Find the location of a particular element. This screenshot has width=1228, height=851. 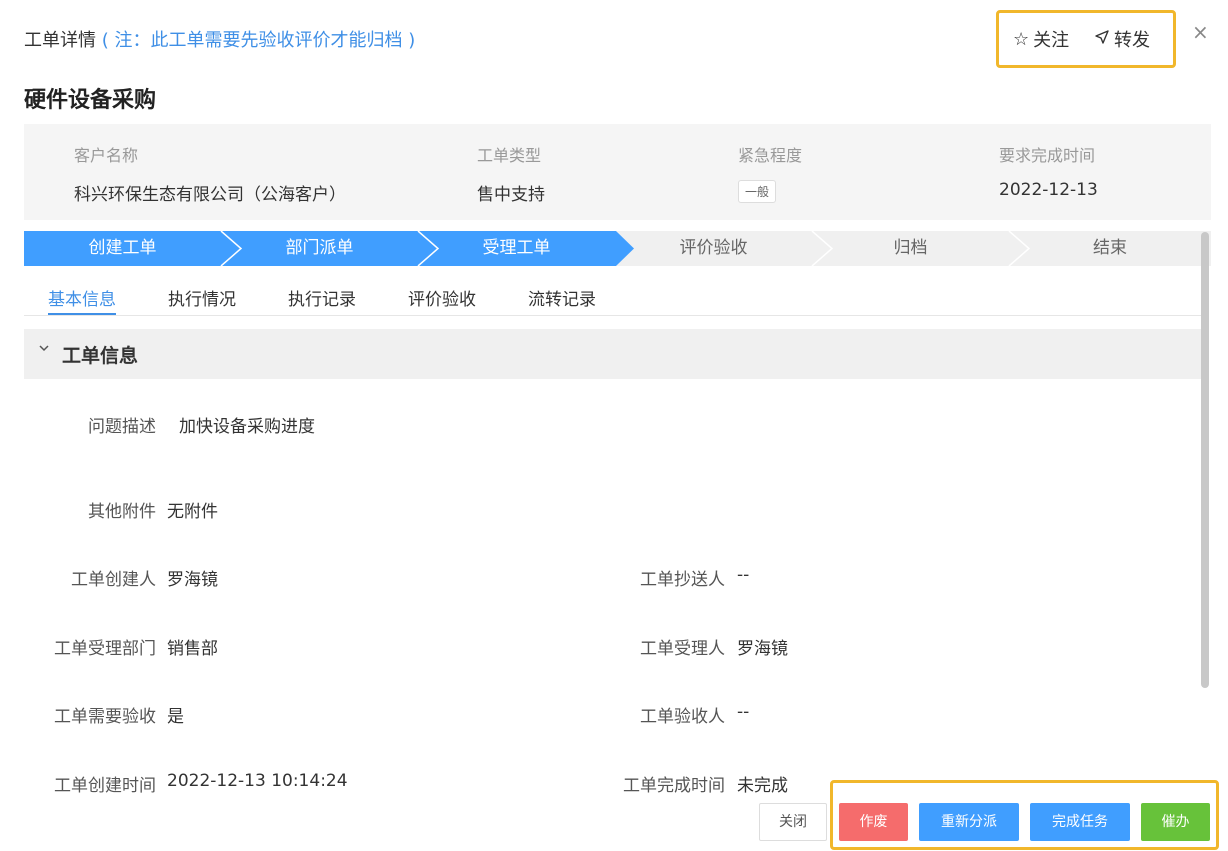

created-label: 工单创建时间 is located at coordinates (105, 786).